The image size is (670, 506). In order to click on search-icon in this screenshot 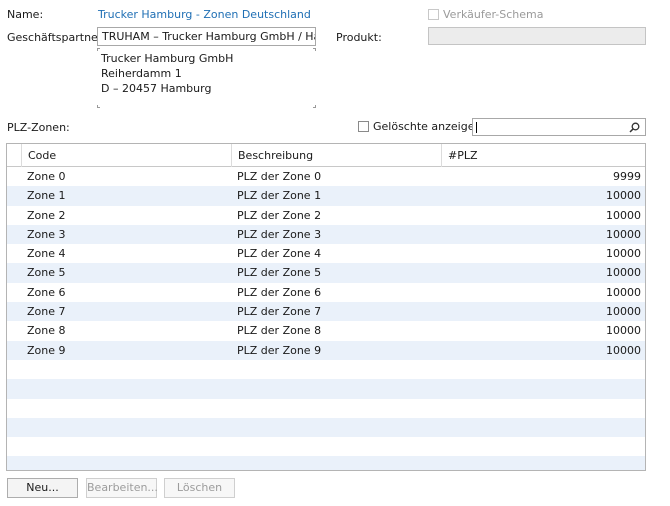, I will do `click(634, 127)`.